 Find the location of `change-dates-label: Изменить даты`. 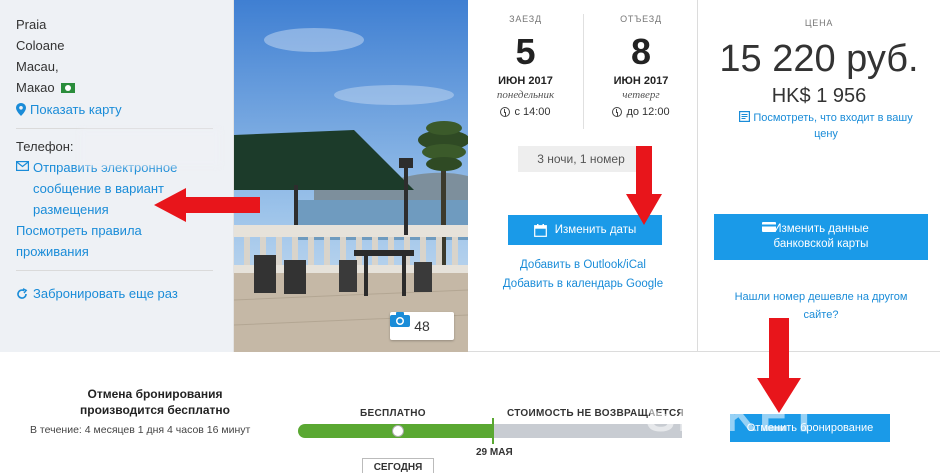

change-dates-label: Изменить даты is located at coordinates (595, 229).